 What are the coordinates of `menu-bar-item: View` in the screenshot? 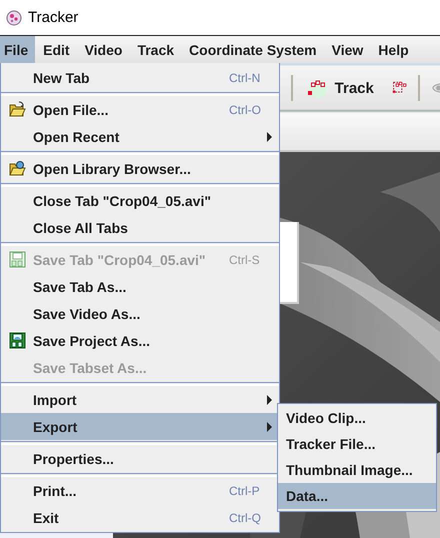 It's located at (349, 49).